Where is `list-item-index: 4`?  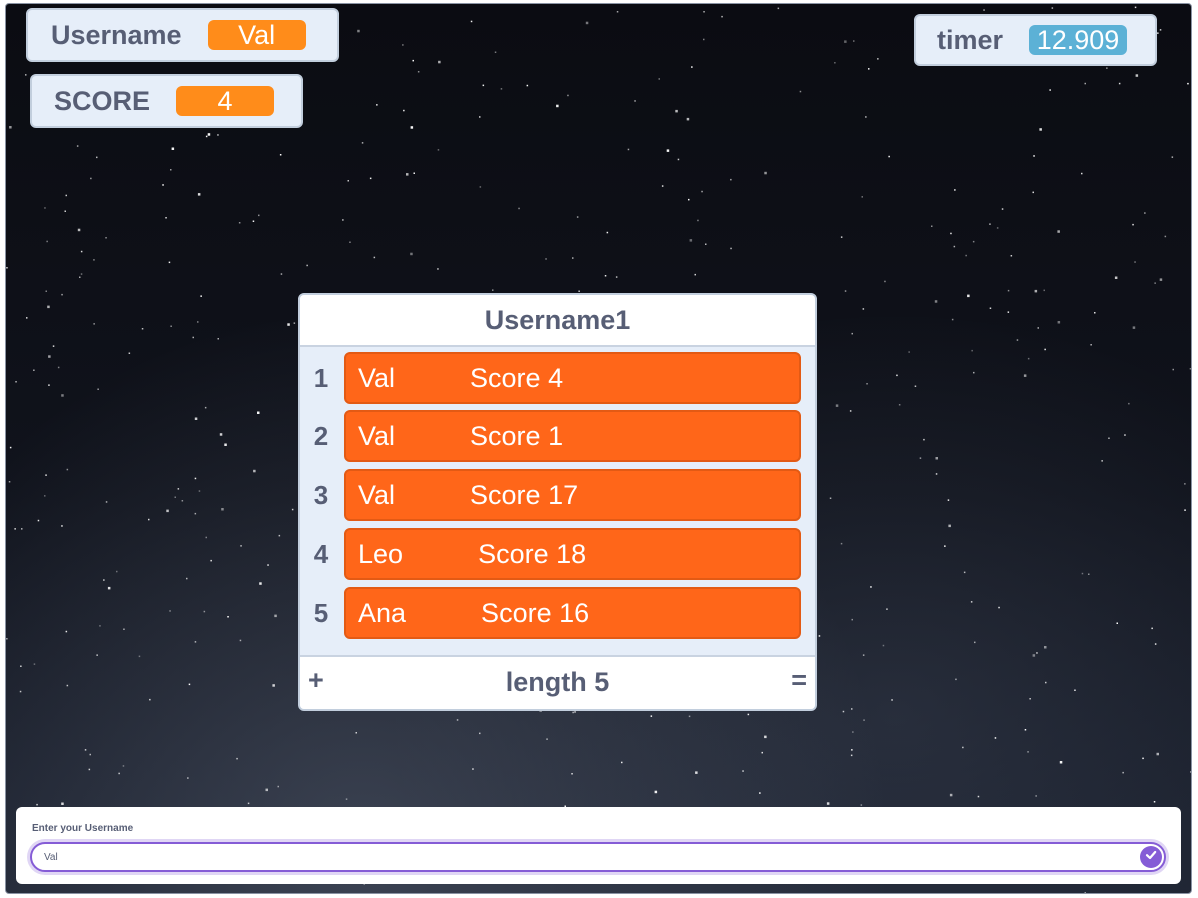
list-item-index: 4 is located at coordinates (321, 553).